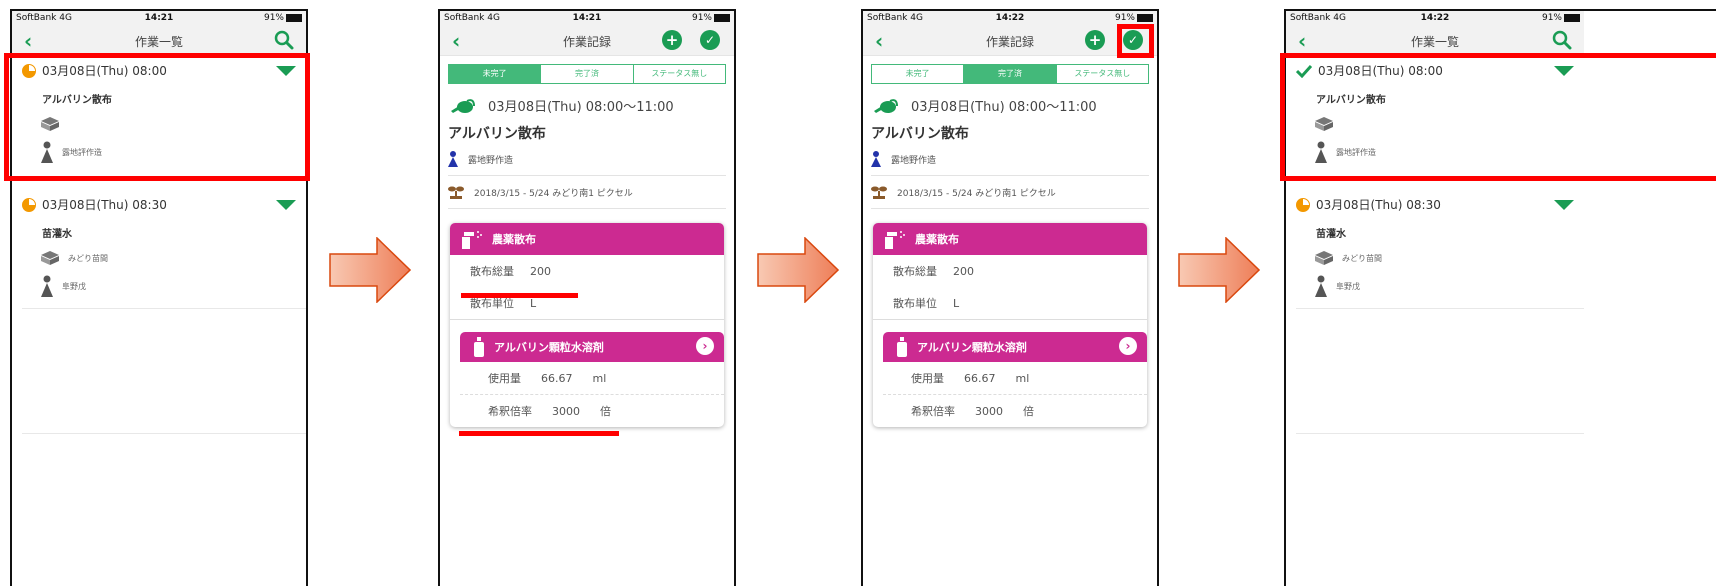  I want to click on person-name: 阜野戊, so click(1348, 286).